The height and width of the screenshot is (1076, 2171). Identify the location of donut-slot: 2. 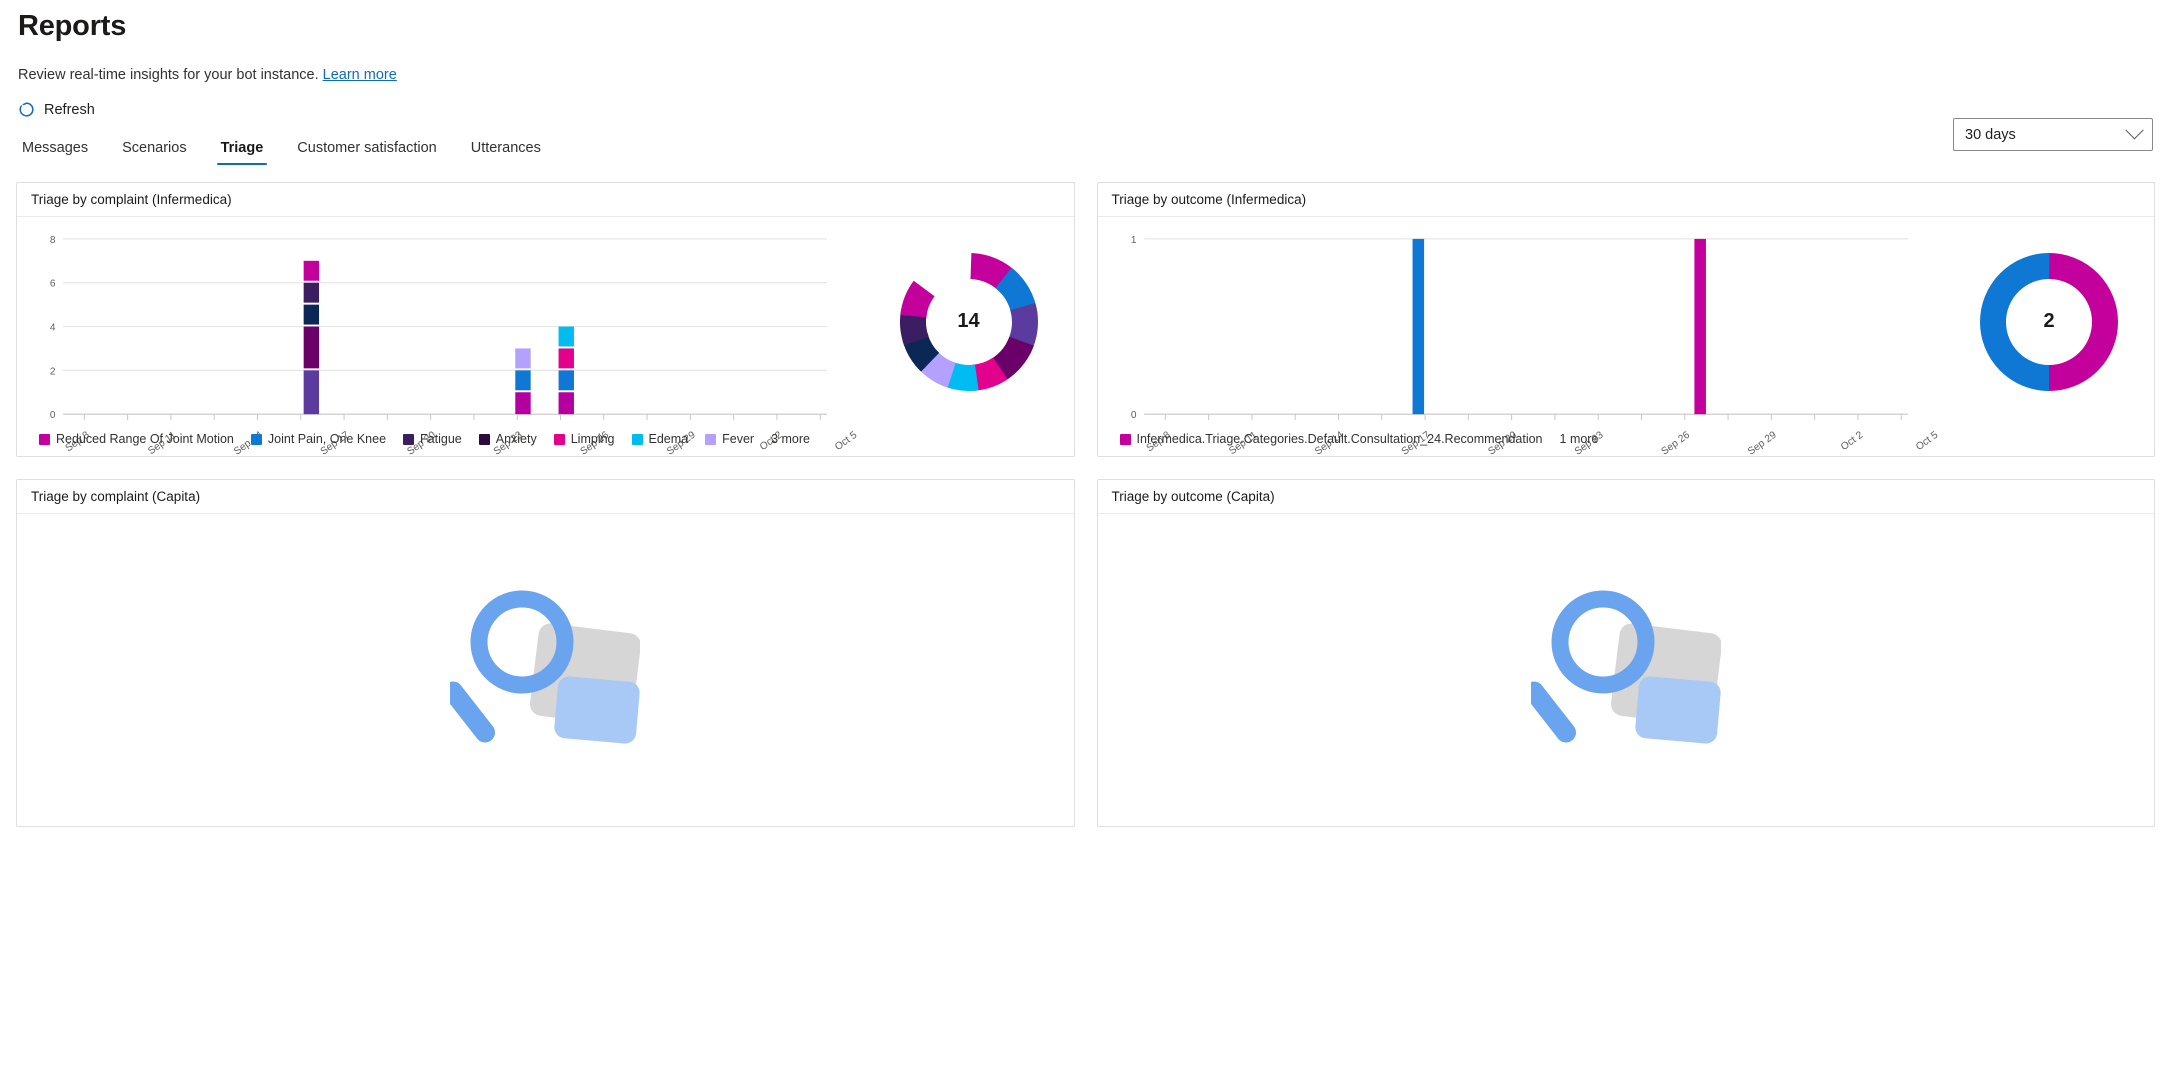
(2049, 336).